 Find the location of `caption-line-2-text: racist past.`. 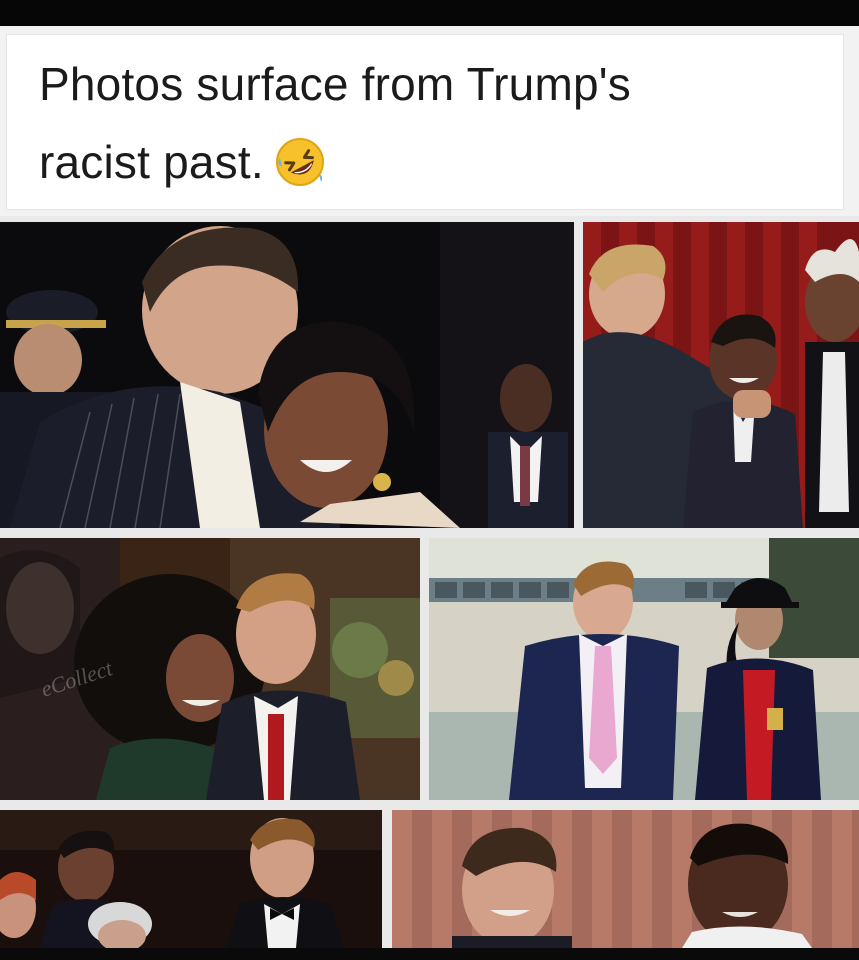

caption-line-2-text: racist past. is located at coordinates (151, 162).